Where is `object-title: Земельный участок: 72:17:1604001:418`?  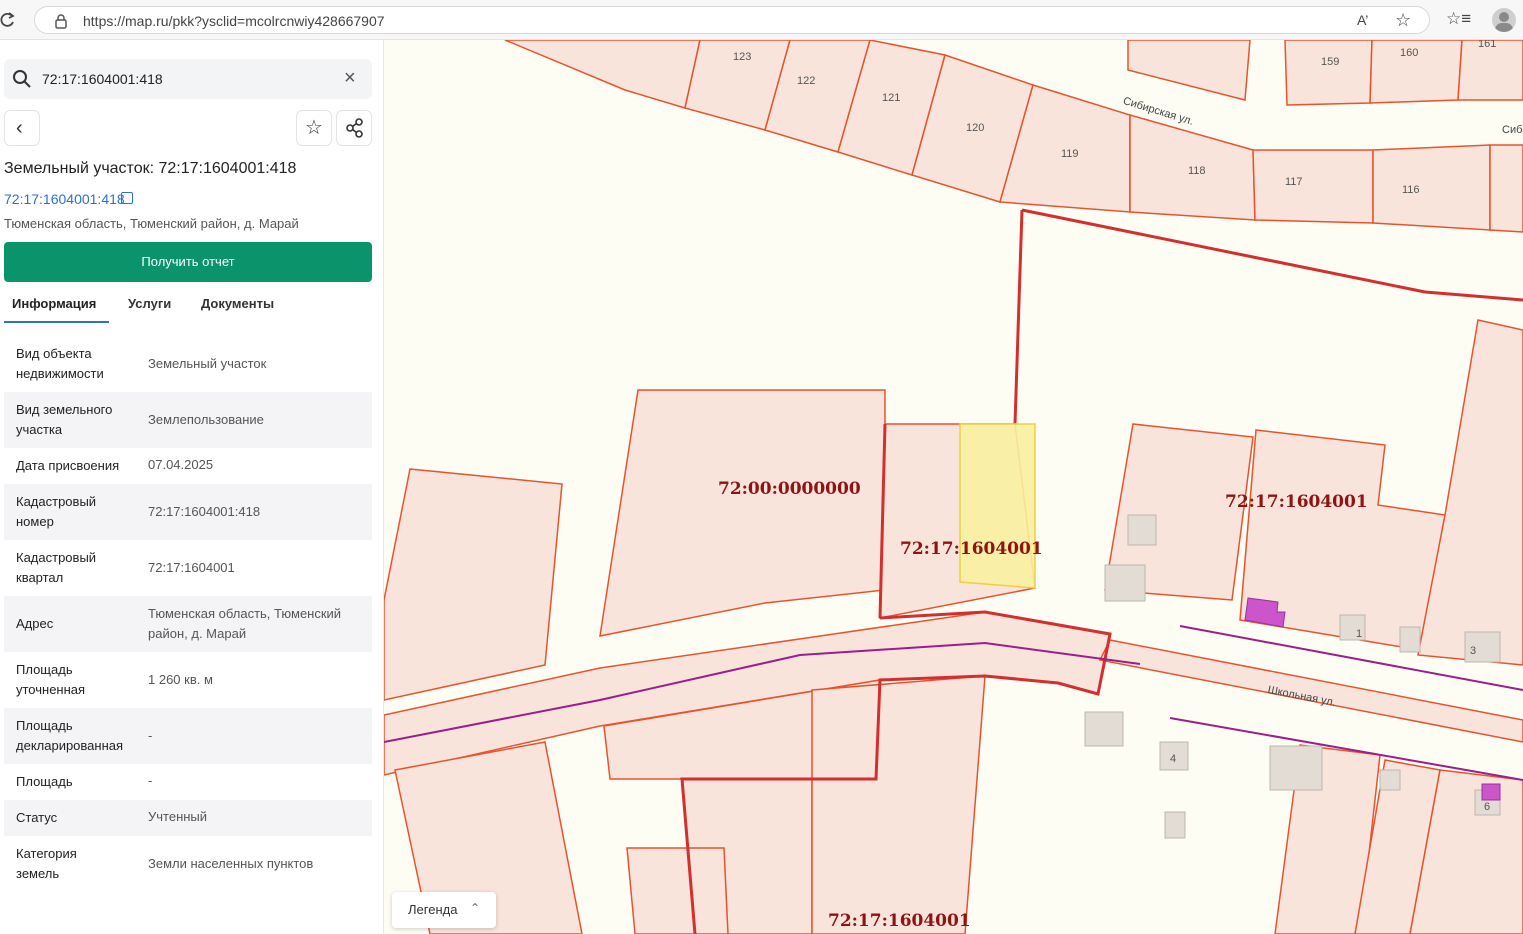
object-title: Земельный участок: 72:17:1604001:418 is located at coordinates (150, 168).